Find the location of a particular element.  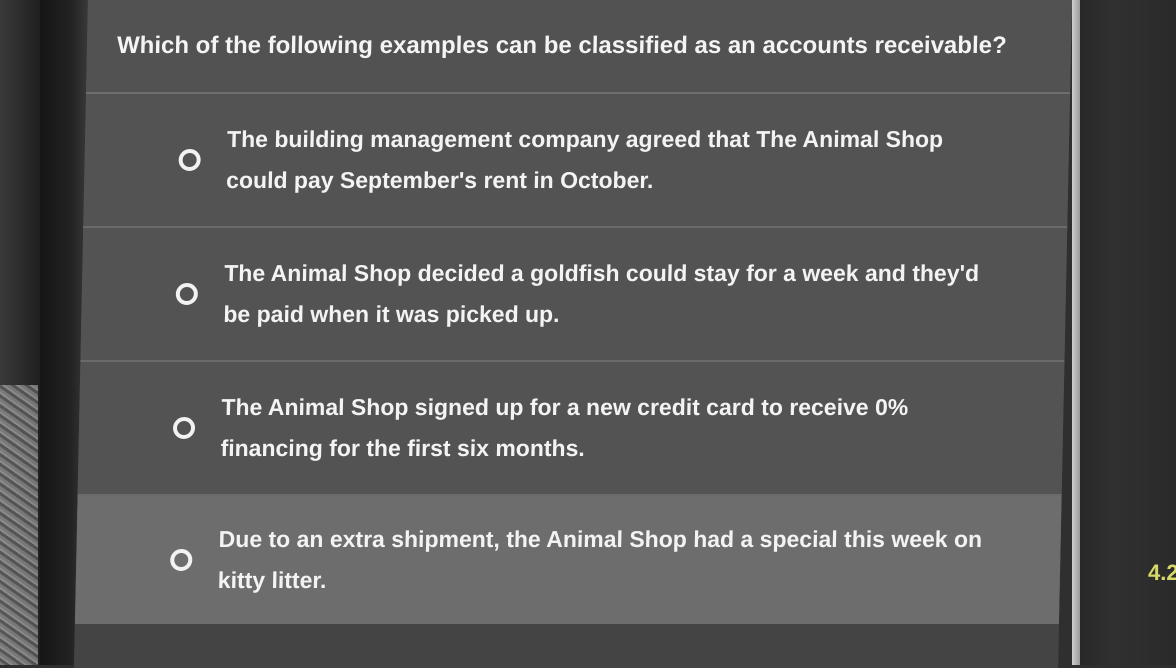

background-fabric is located at coordinates (19, 525).